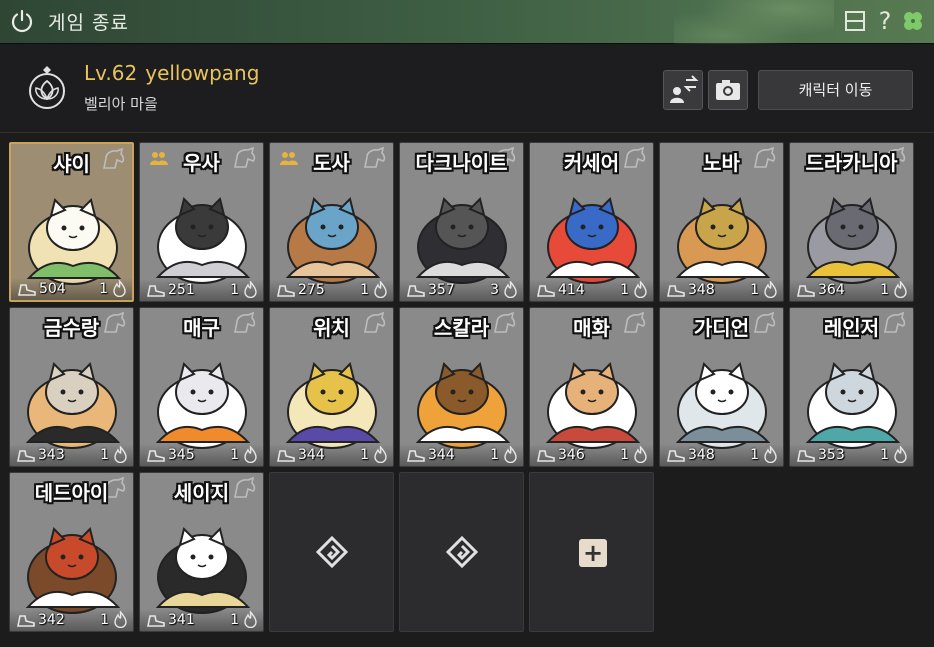  Describe the element at coordinates (202, 73) in the screenshot. I see `character-family-name: yellowpang` at that location.